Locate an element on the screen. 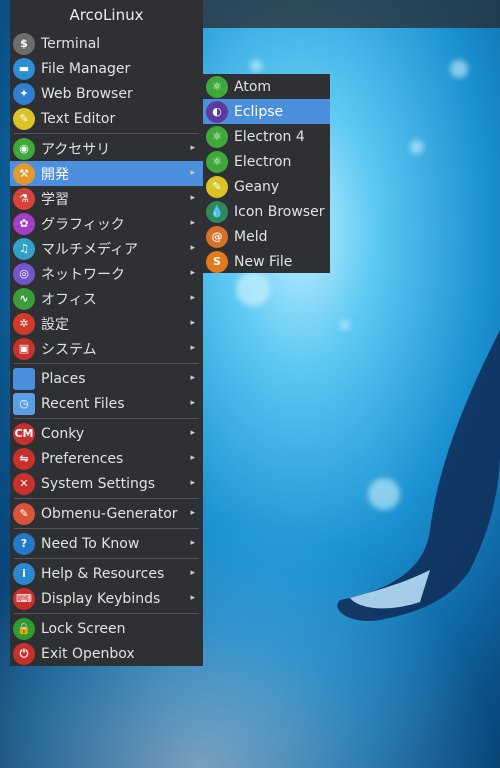 This screenshot has width=500, height=768. menu-item-office: ∿ オフィス ▸ is located at coordinates (106, 298).